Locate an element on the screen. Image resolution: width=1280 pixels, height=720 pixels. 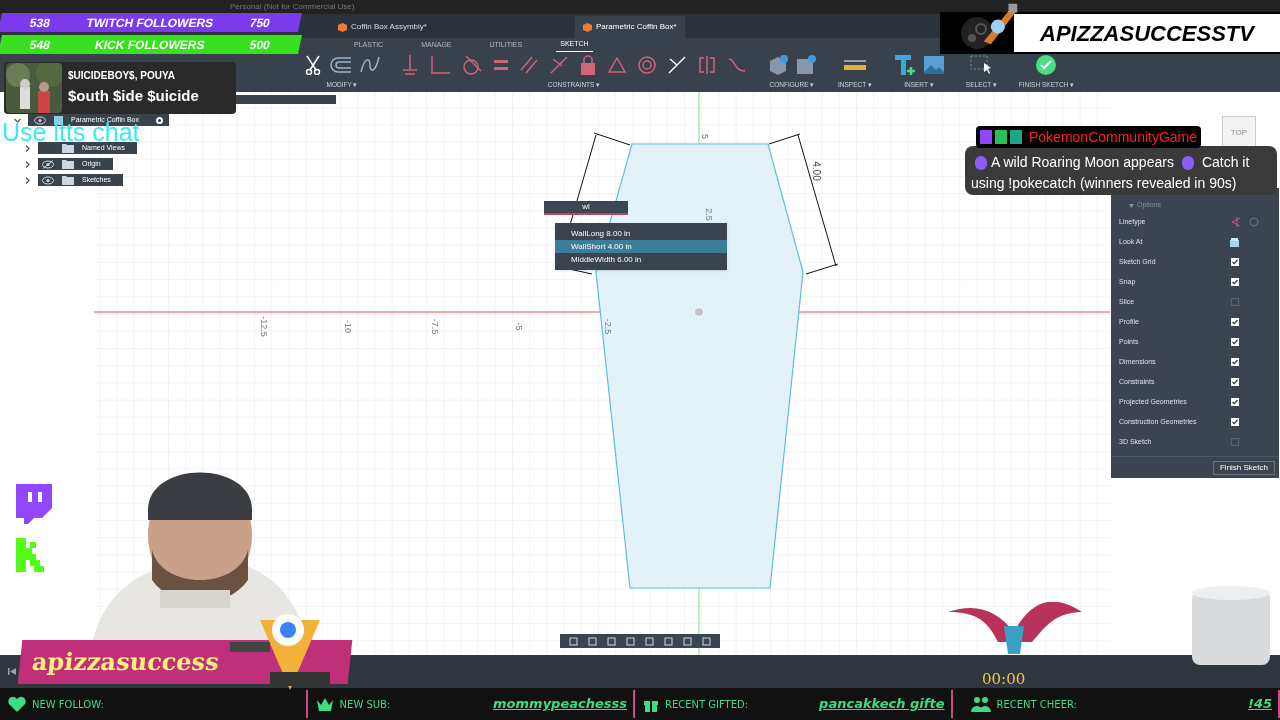
event-label: NEW FOLLOW: is located at coordinates (68, 704).